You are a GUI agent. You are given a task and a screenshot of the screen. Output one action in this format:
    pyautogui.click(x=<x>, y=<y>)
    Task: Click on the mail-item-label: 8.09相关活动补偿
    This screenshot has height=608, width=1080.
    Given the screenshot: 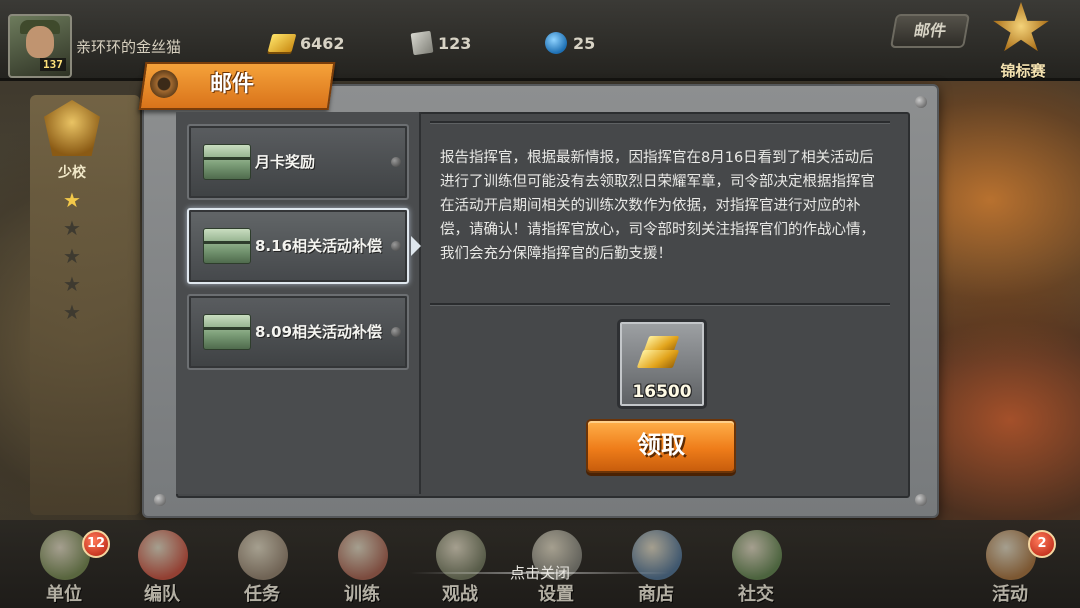 What is the action you would take?
    pyautogui.click(x=319, y=332)
    